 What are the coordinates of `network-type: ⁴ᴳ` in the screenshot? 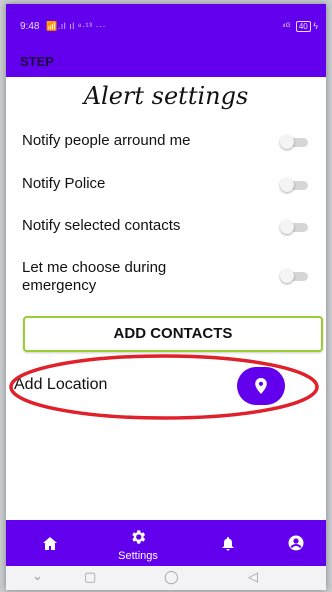 It's located at (286, 26).